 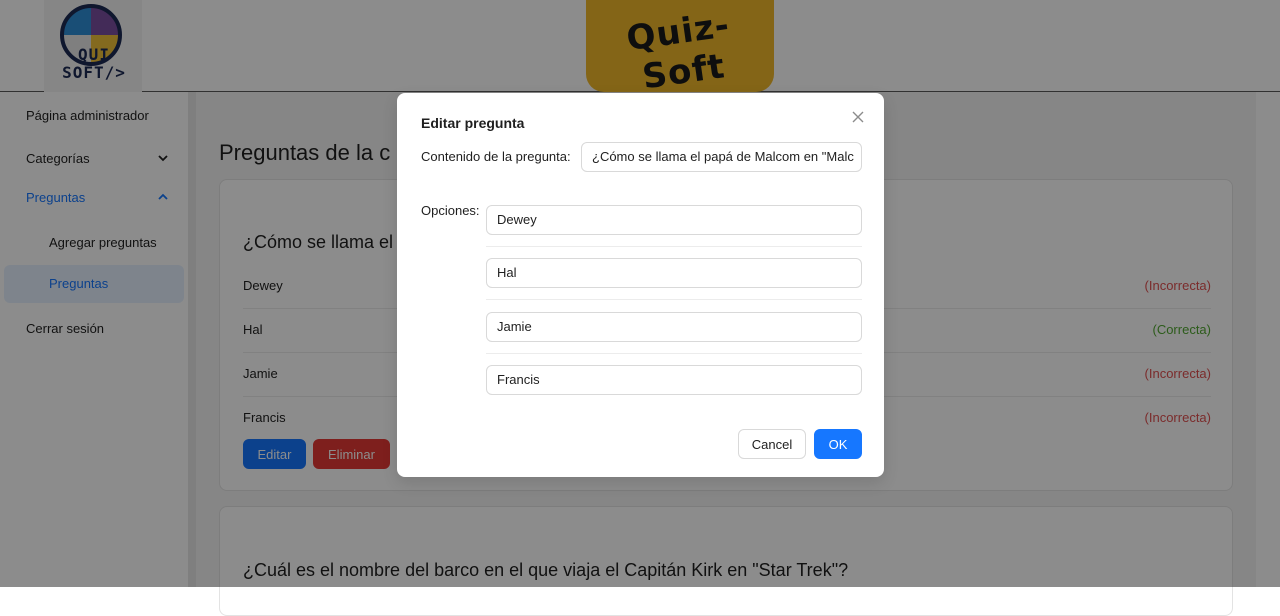 What do you see at coordinates (838, 444) in the screenshot?
I see `ok-button: OK` at bounding box center [838, 444].